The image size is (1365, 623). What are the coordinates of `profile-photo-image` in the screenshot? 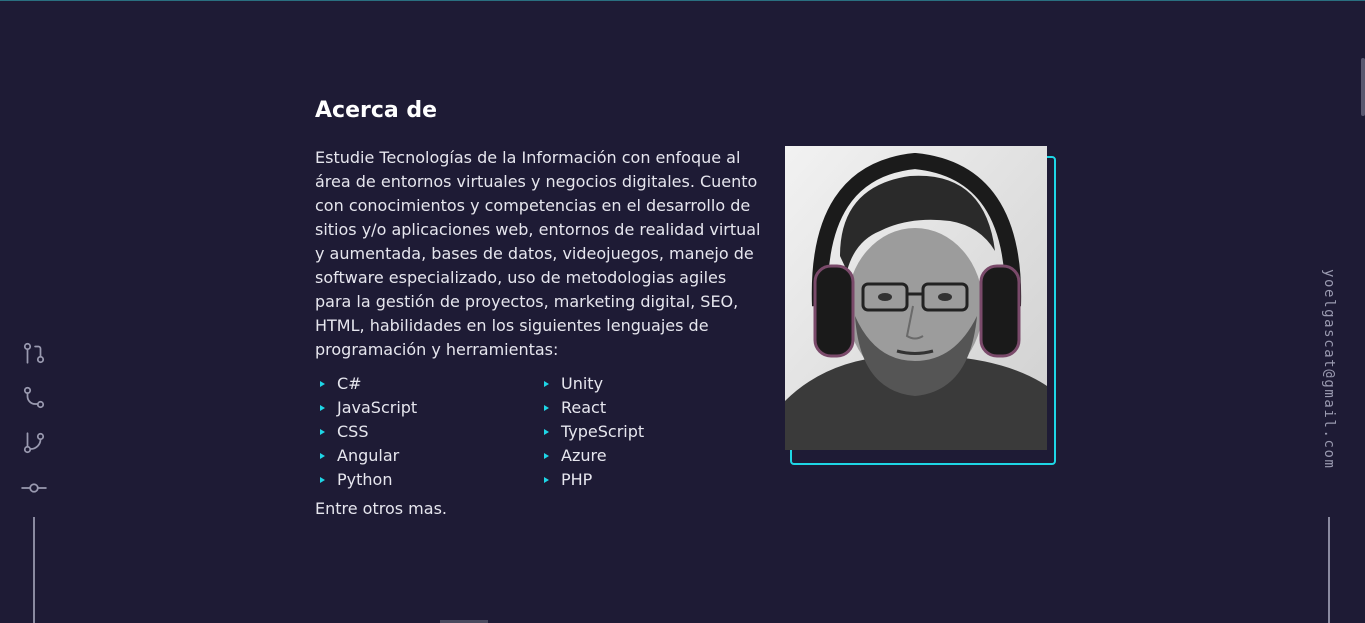 It's located at (916, 298).